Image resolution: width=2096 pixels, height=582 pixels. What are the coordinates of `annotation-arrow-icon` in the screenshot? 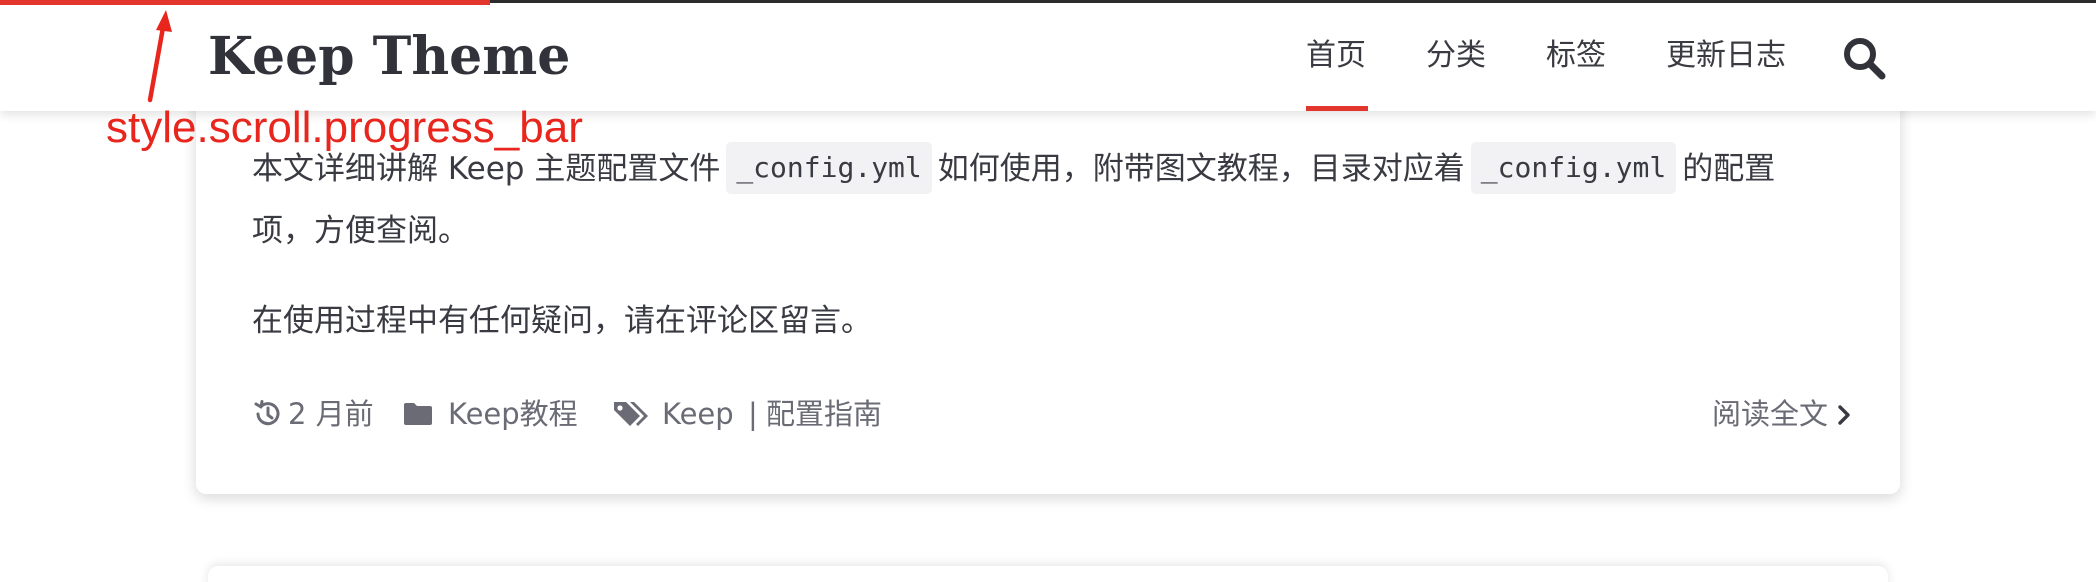 It's located at (159, 56).